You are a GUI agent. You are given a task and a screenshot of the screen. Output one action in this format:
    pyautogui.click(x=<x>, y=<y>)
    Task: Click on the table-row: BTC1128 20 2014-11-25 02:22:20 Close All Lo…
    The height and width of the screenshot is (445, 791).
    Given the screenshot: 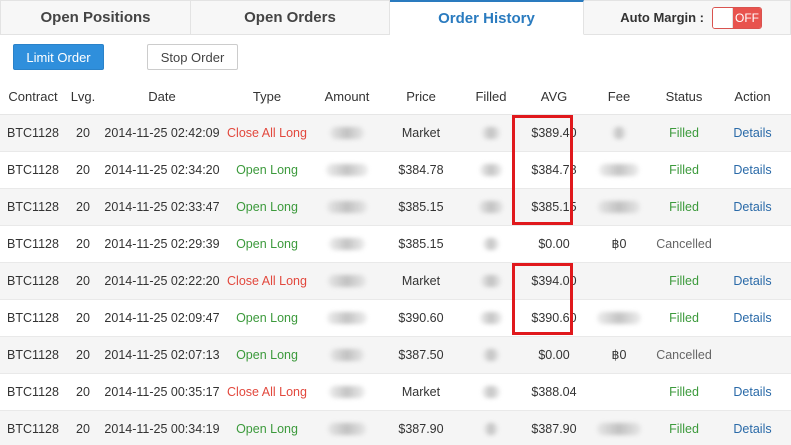 What is the action you would take?
    pyautogui.click(x=395, y=281)
    